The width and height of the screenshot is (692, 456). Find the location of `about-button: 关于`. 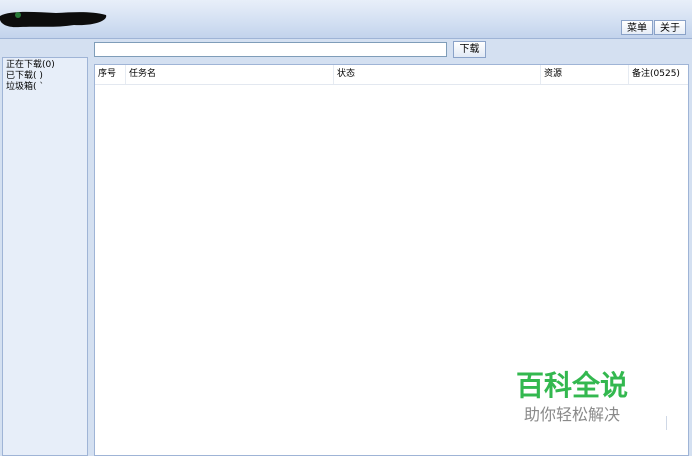

about-button: 关于 is located at coordinates (670, 27).